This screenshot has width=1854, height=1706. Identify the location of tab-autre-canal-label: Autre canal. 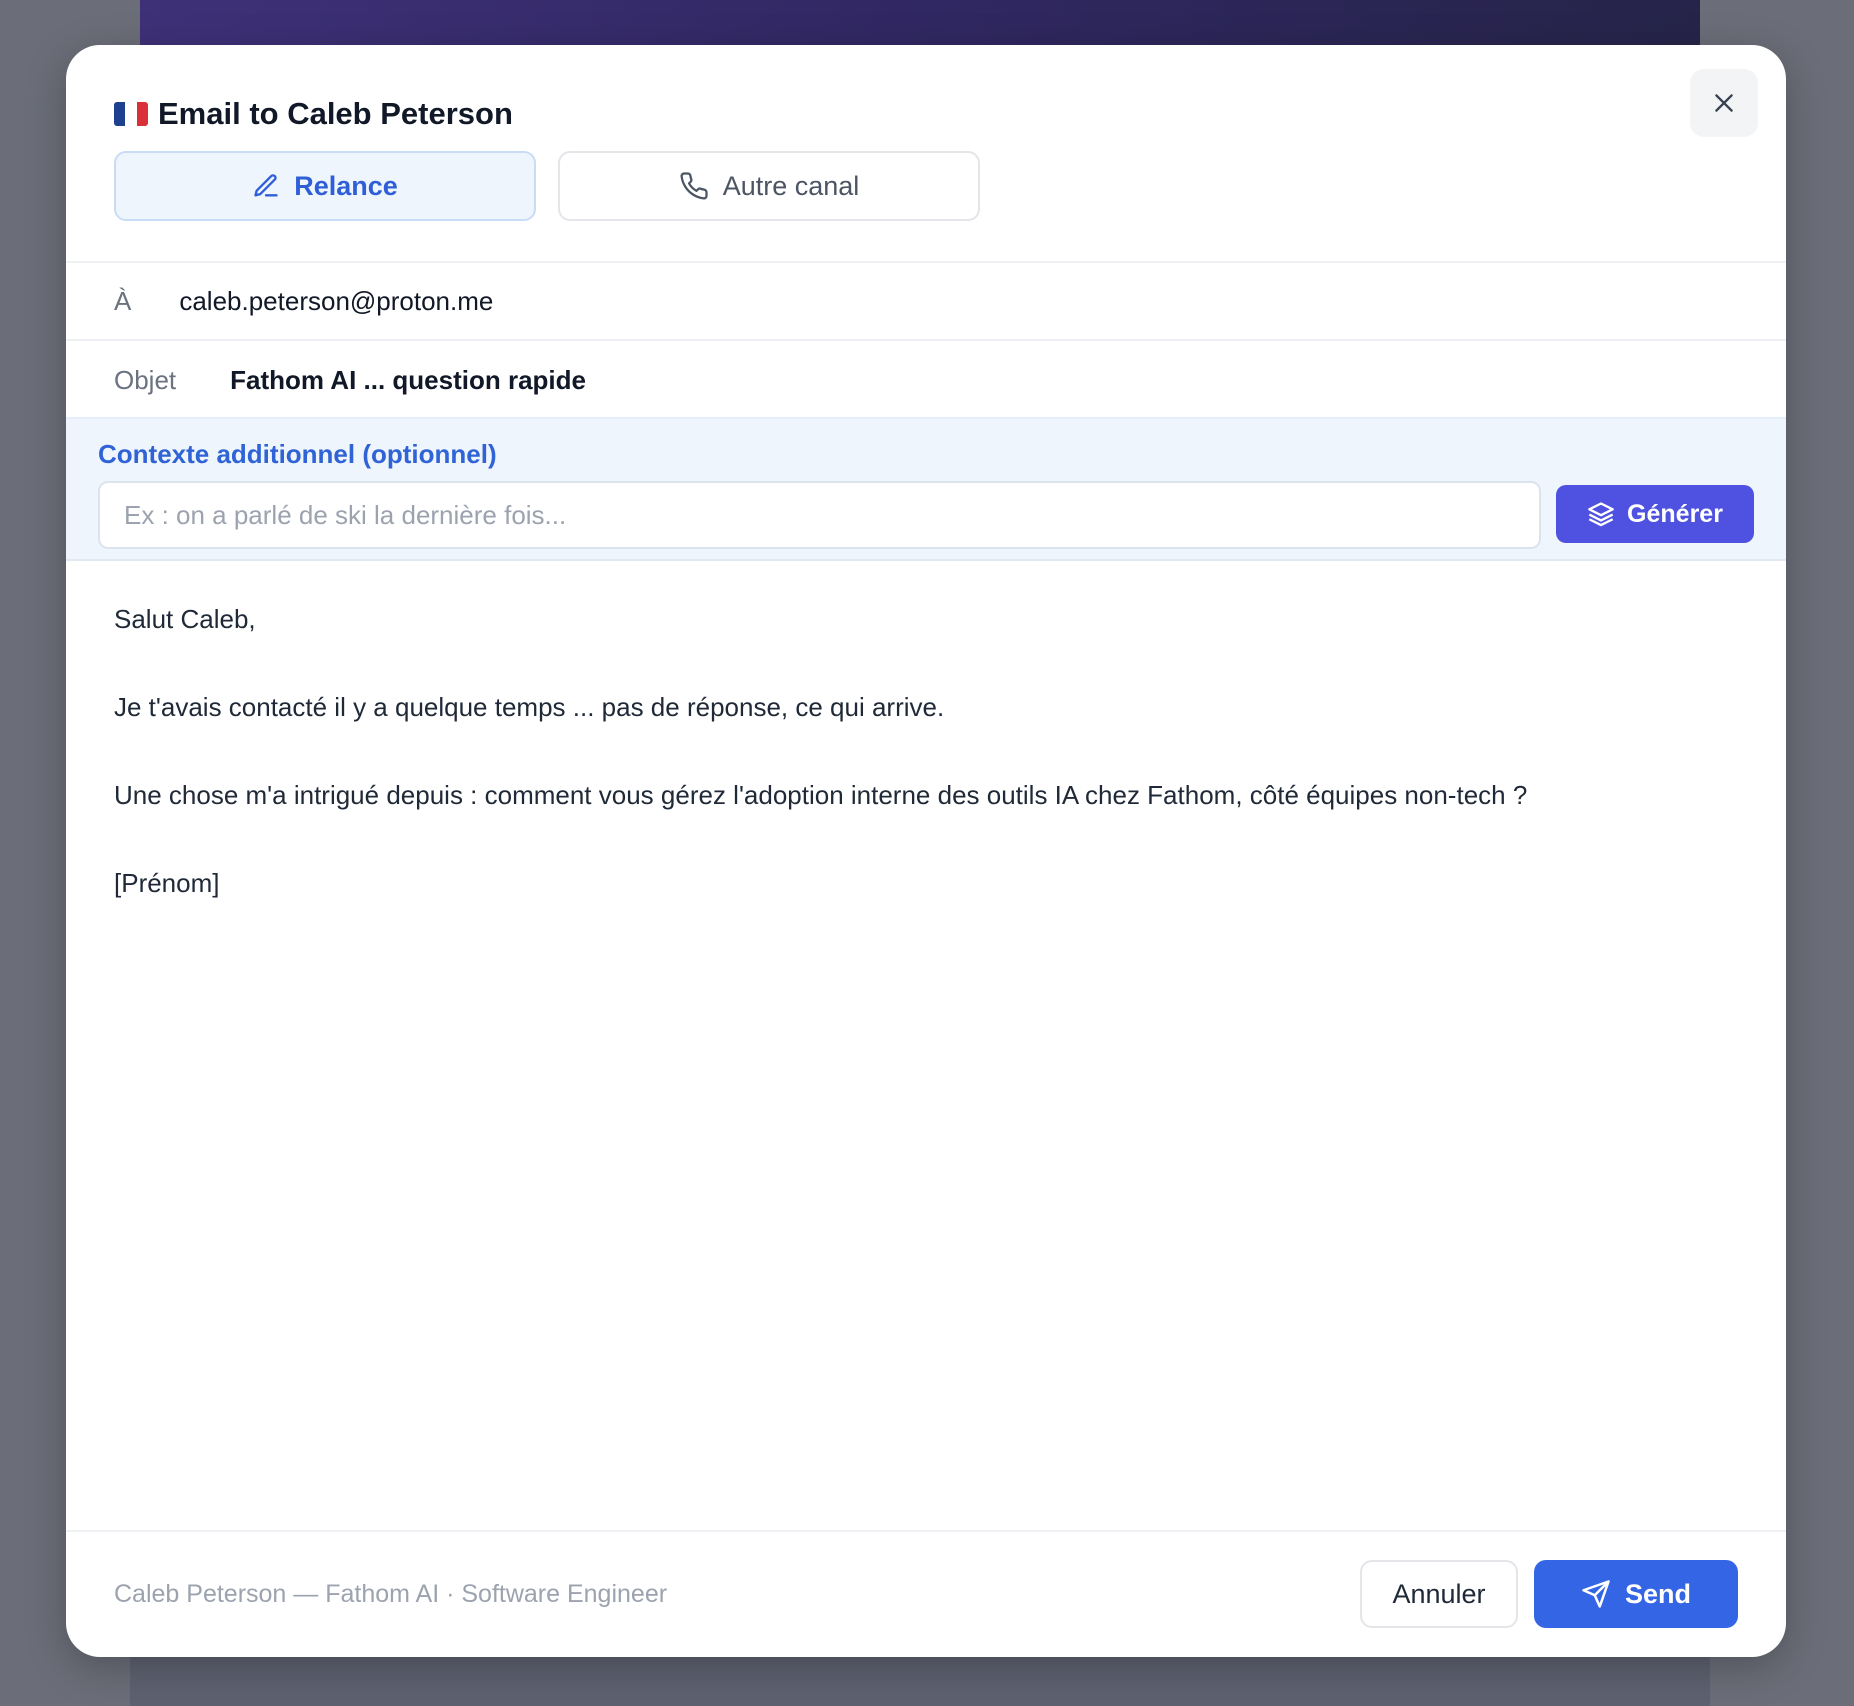
(791, 185).